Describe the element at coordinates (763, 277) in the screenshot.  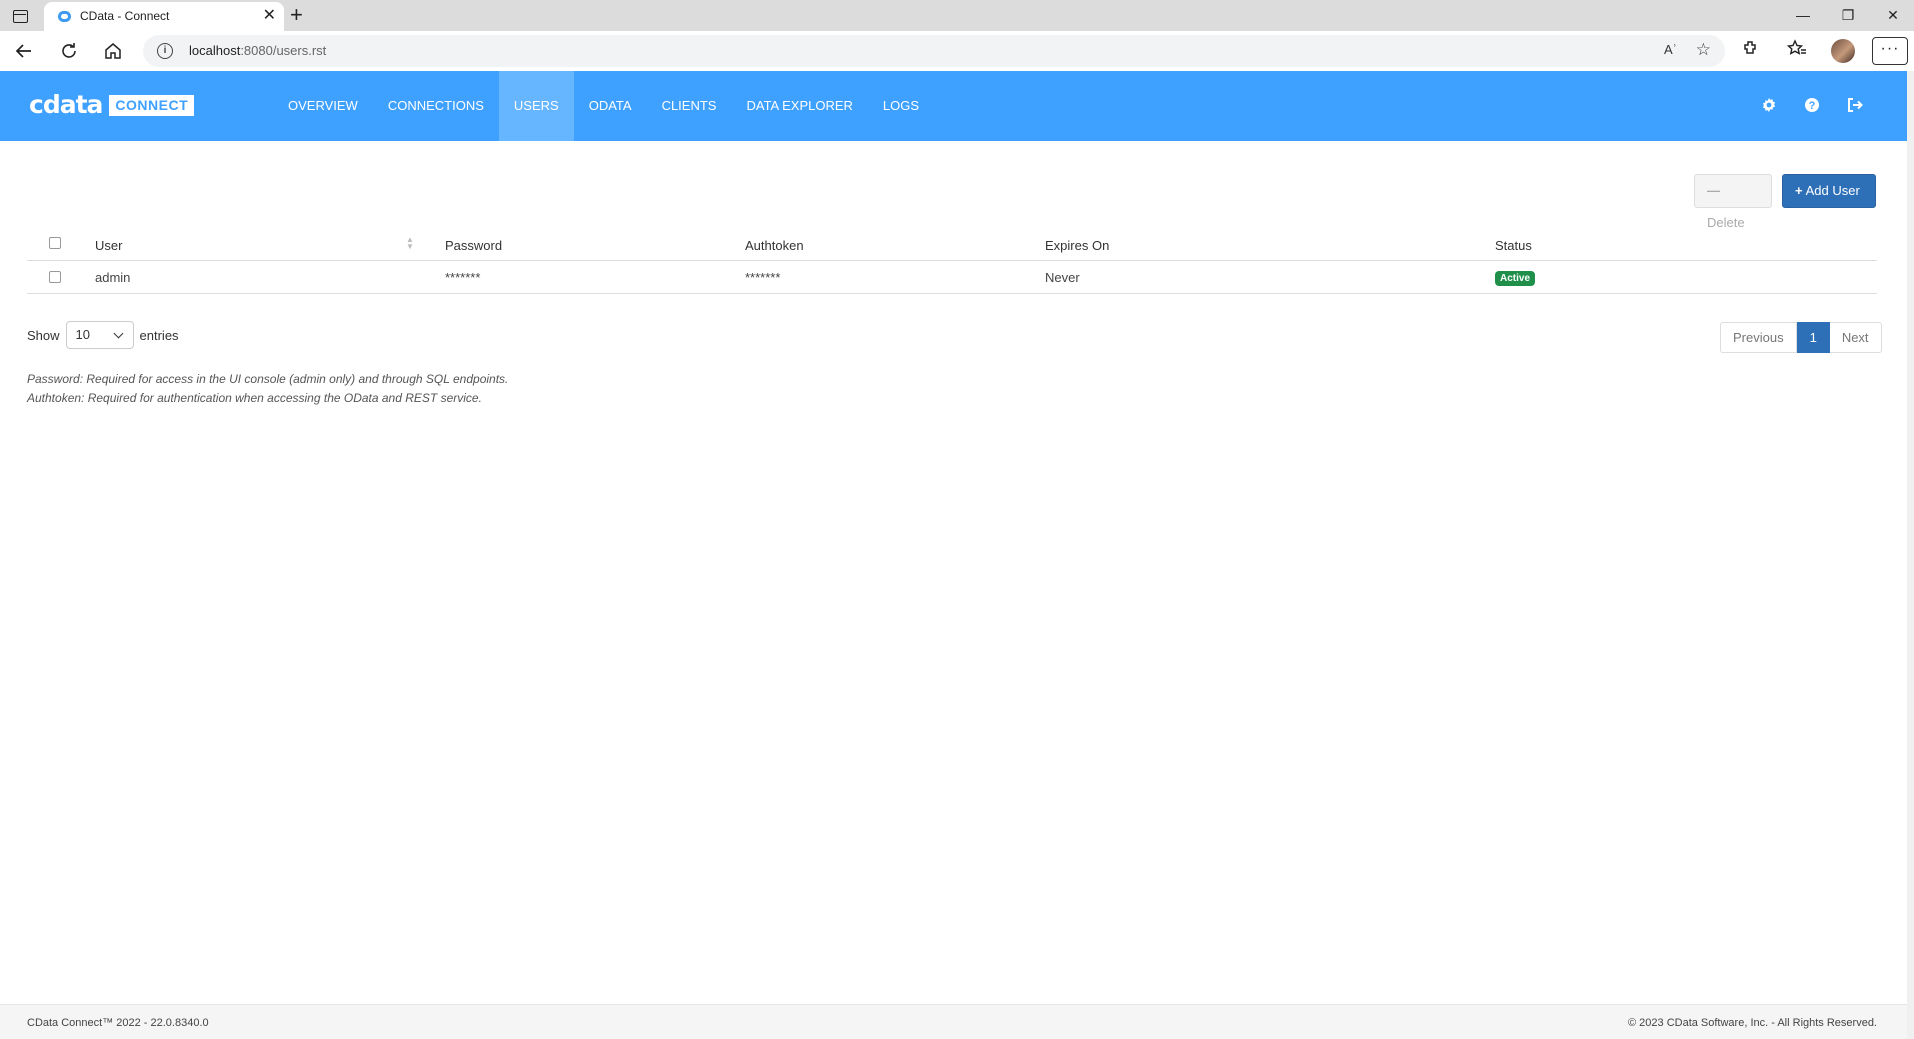
I see `authtoken-cell: *******` at that location.